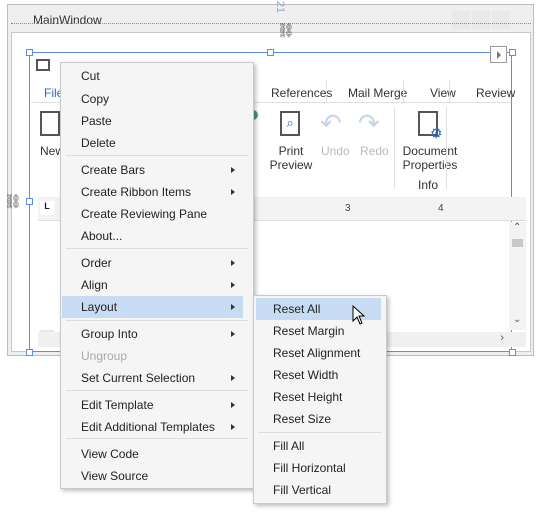 The image size is (542, 519). Describe the element at coordinates (335, 151) in the screenshot. I see `undo-button: Undo` at that location.